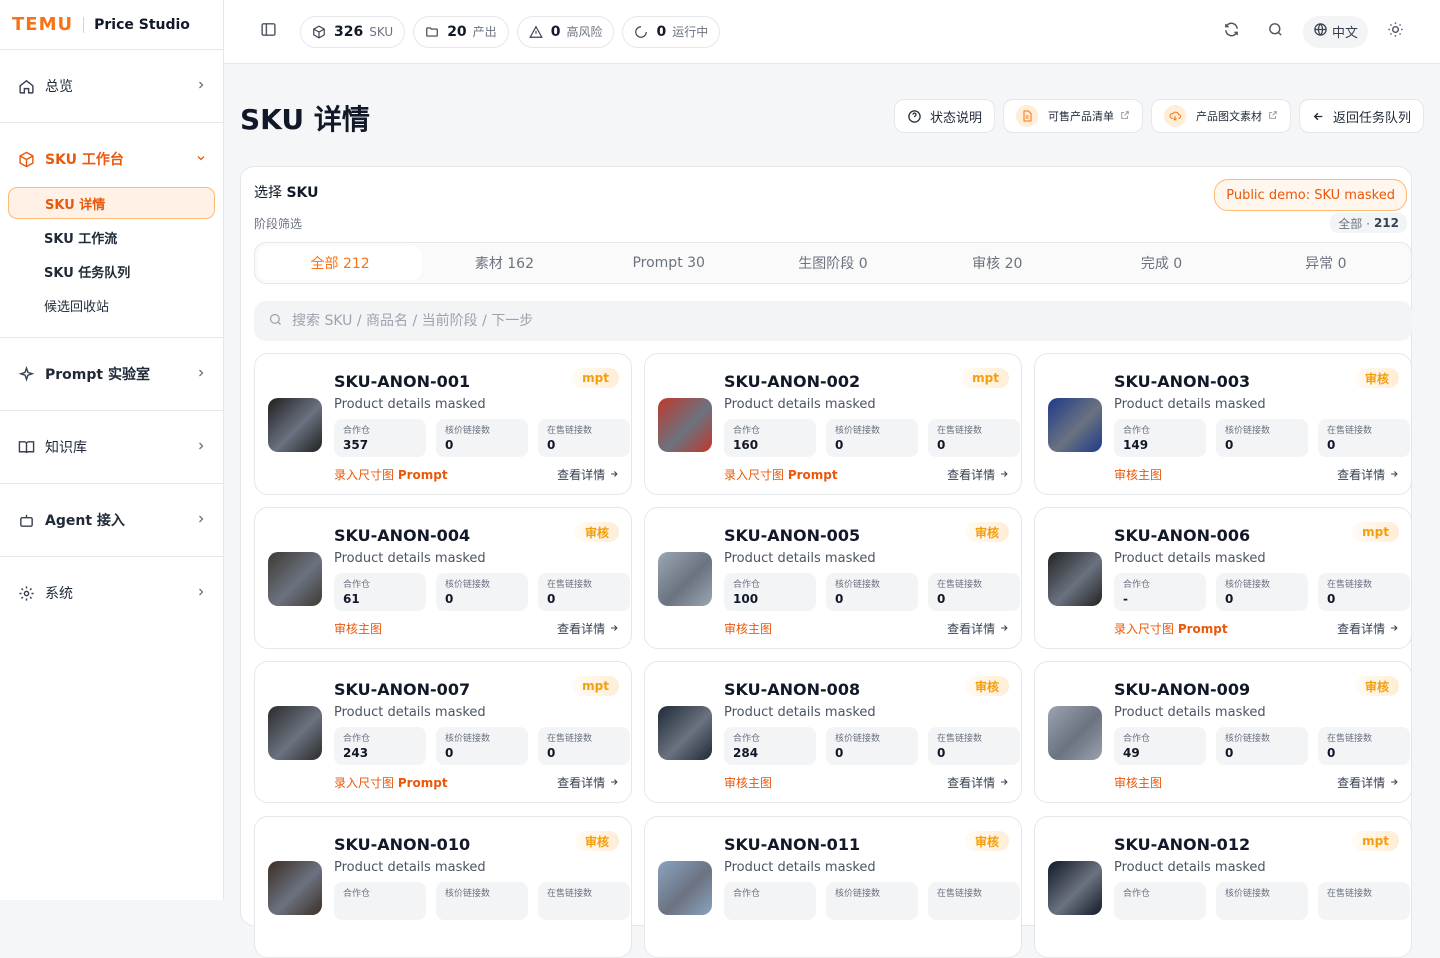  I want to click on stat-value: 0, so click(839, 445).